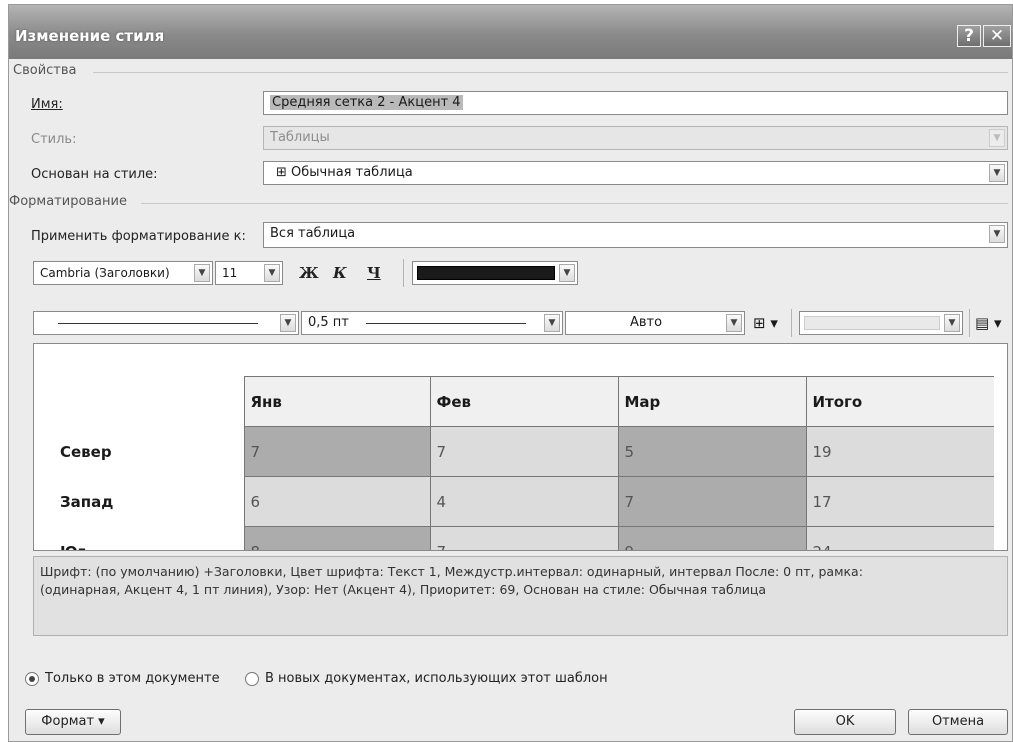  What do you see at coordinates (969, 36) in the screenshot?
I see `help-icon: ?` at bounding box center [969, 36].